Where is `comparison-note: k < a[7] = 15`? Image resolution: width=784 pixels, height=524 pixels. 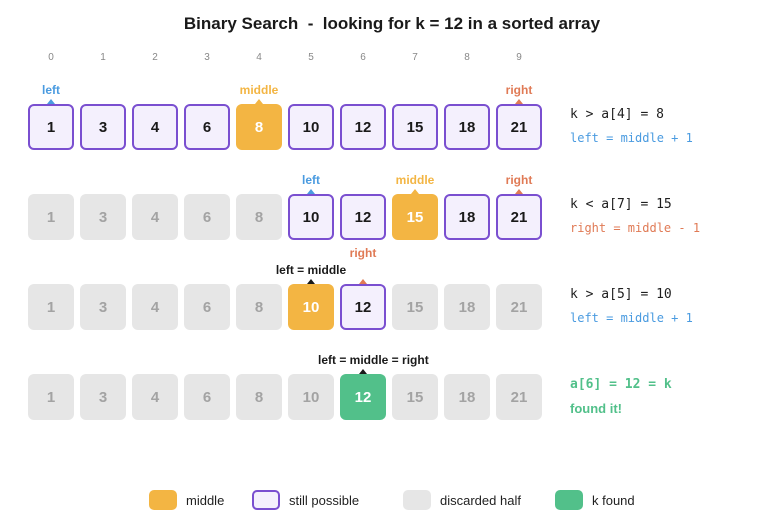 comparison-note: k < a[7] = 15 is located at coordinates (621, 204).